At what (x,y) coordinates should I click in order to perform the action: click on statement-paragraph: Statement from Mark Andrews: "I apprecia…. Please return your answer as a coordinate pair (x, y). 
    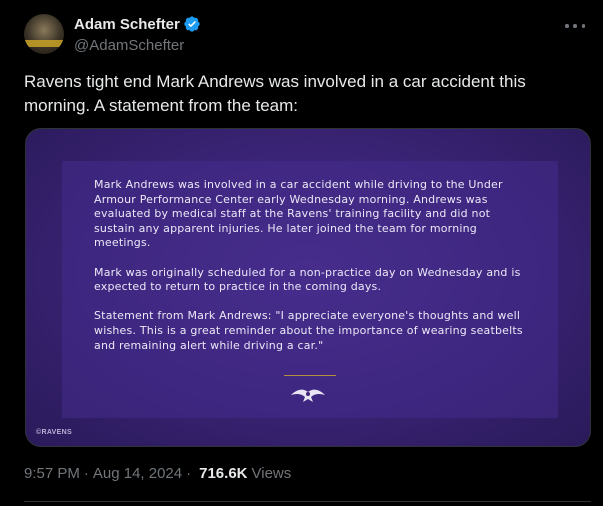
    Looking at the image, I should click on (308, 330).